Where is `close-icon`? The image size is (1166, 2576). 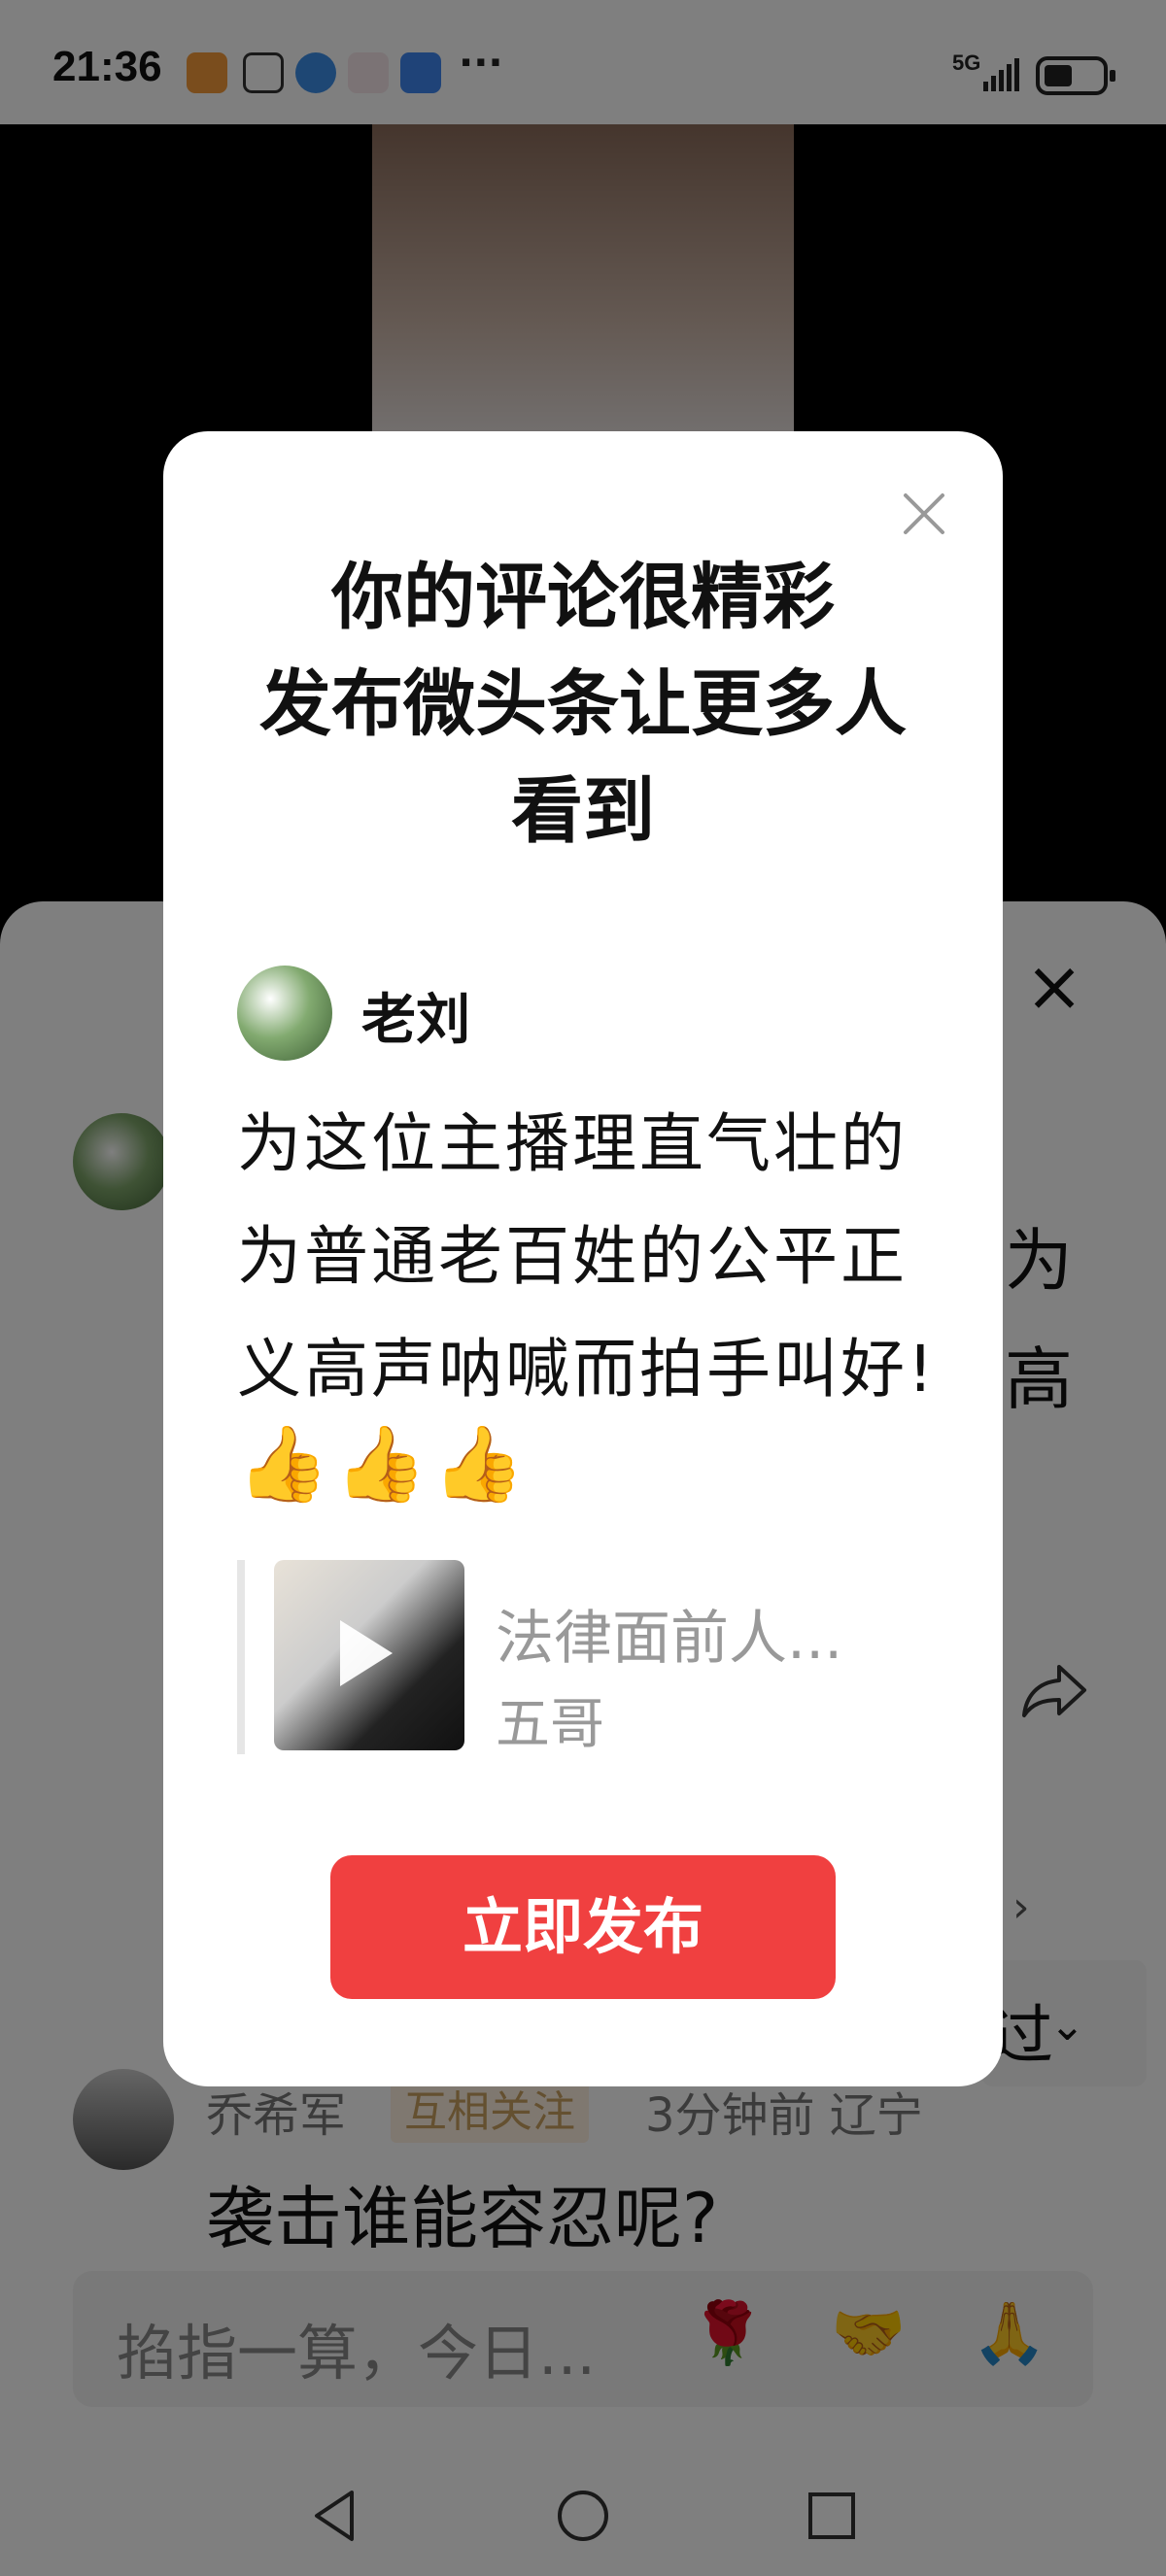 close-icon is located at coordinates (924, 514).